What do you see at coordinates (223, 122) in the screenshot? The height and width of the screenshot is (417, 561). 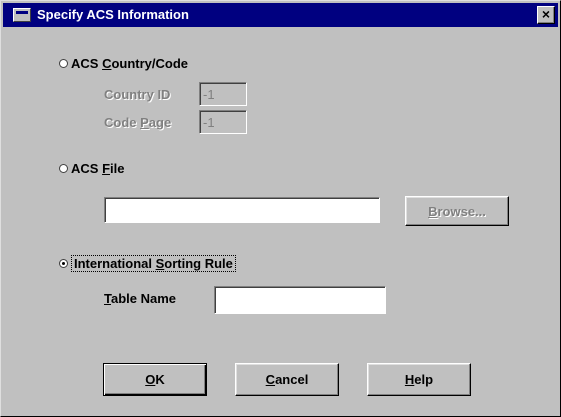 I see `code-page-field` at bounding box center [223, 122].